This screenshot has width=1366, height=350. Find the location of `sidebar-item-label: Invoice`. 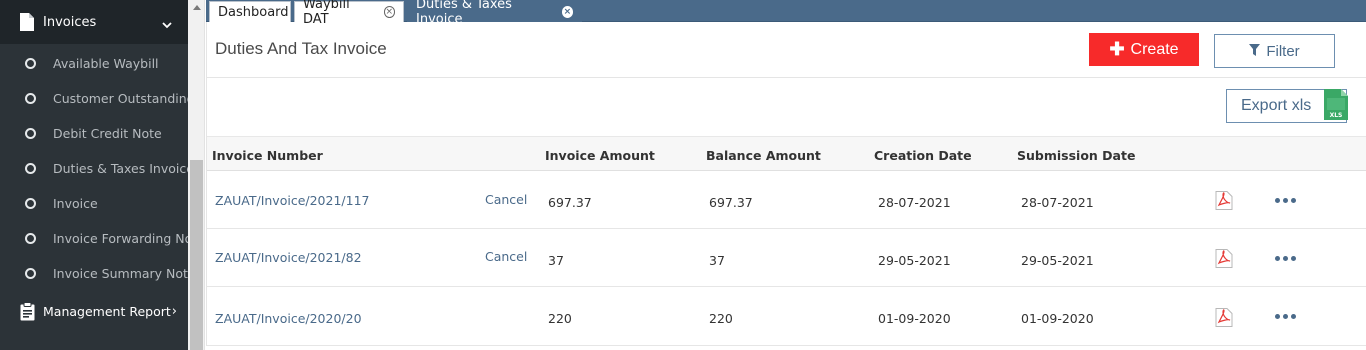

sidebar-item-label: Invoice is located at coordinates (75, 203).